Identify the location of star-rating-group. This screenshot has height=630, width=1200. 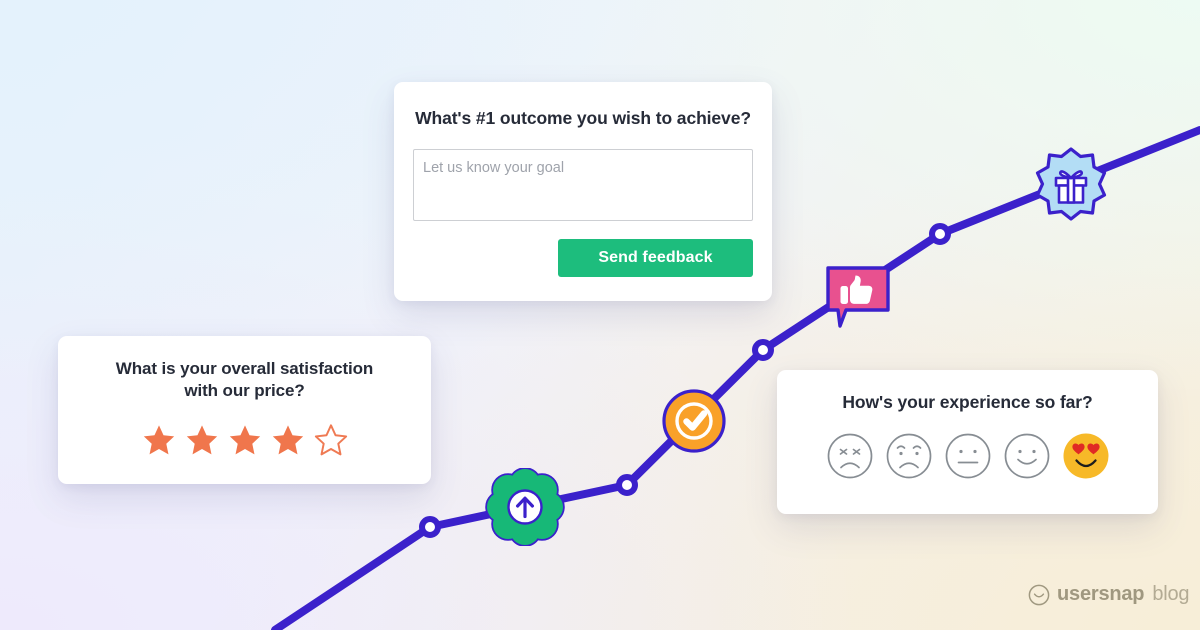
(244, 440).